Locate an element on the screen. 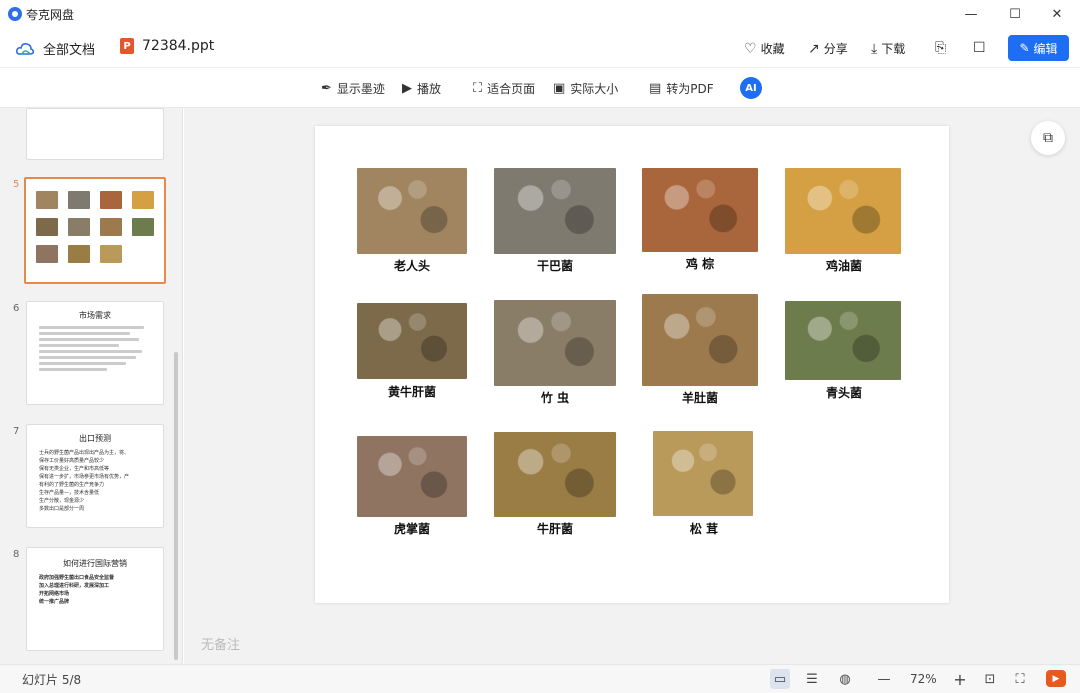 The image size is (1080, 693). slide-number-7: 7 is located at coordinates (16, 431).